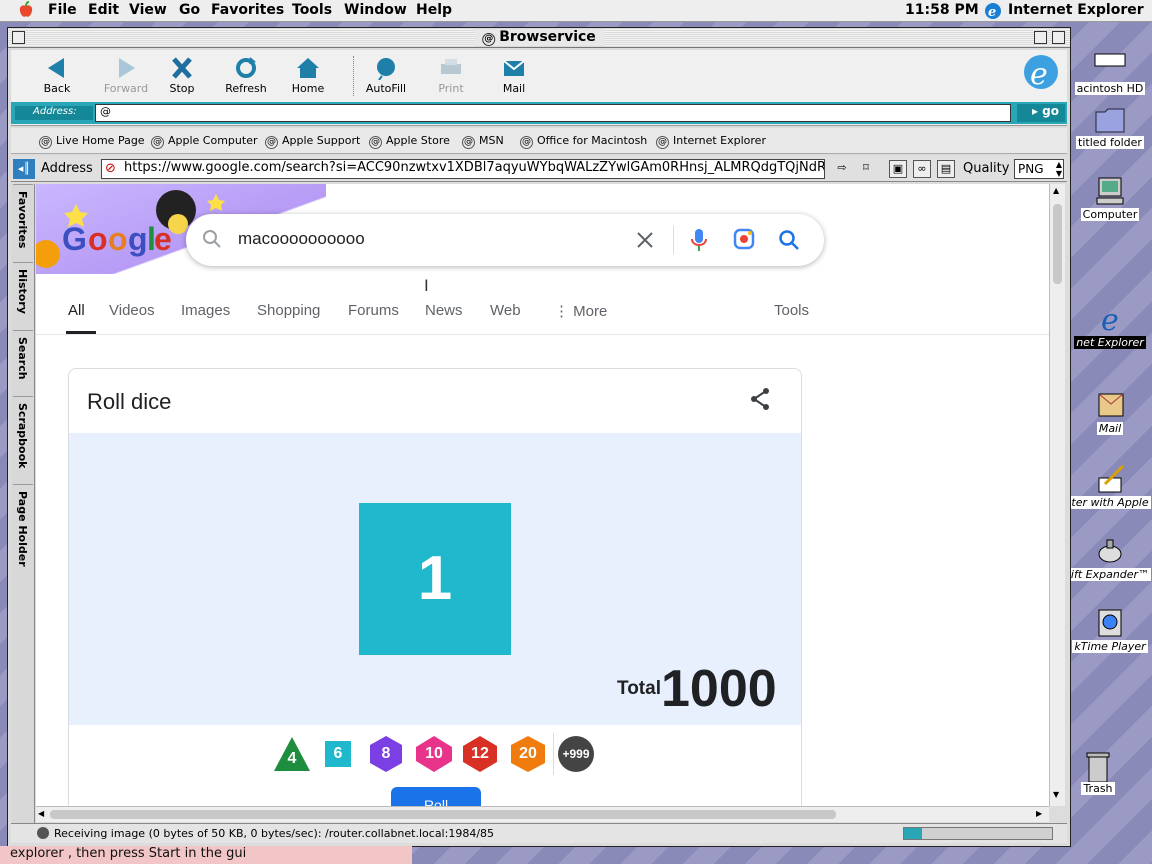 The width and height of the screenshot is (1152, 864). I want to click on horizontal-scroll-thumb, so click(443, 814).